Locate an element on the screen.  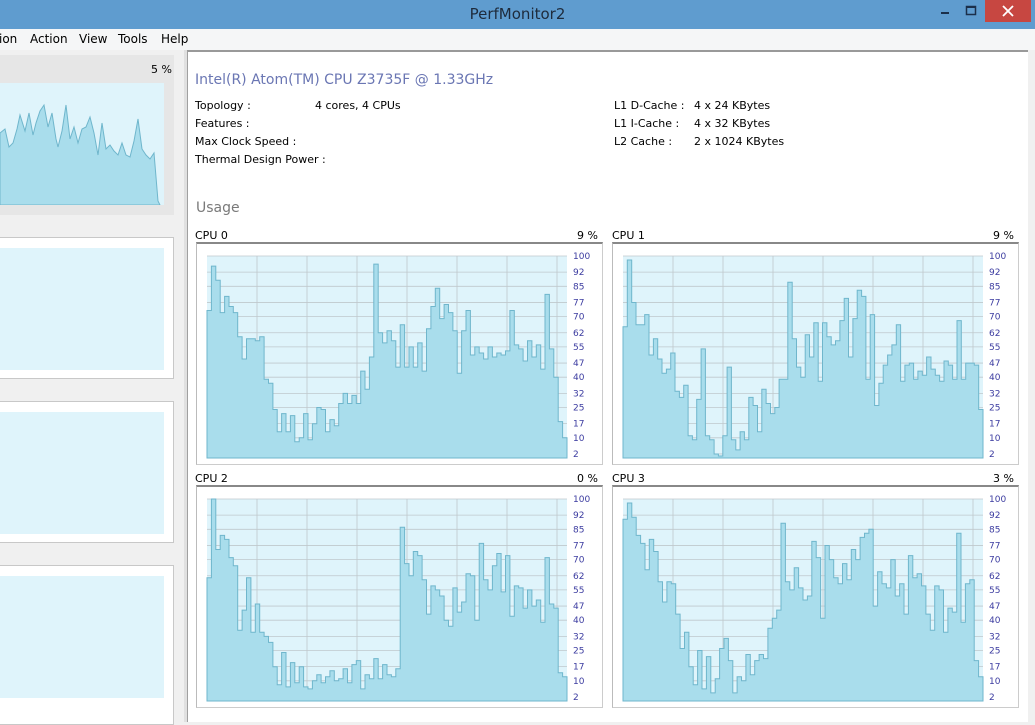
close-button is located at coordinates (1008, 11).